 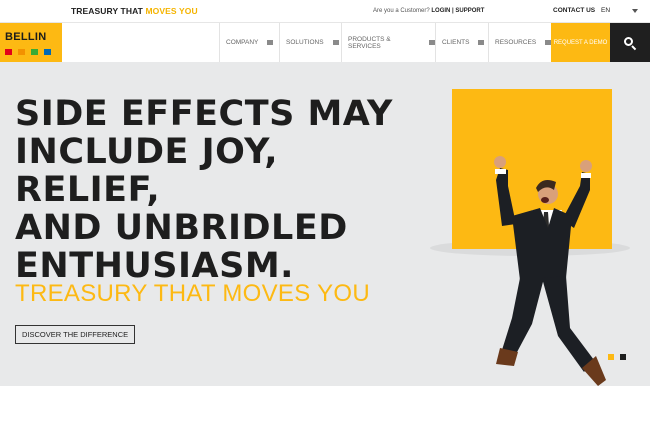 I want to click on celebrating-man-image, so click(x=550, y=271).